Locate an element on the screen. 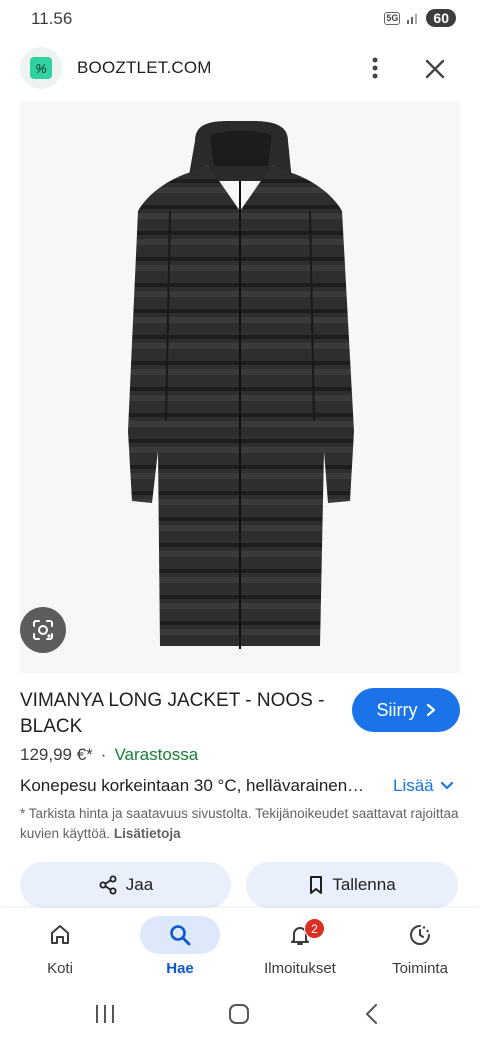  signal-icon is located at coordinates (412, 19).